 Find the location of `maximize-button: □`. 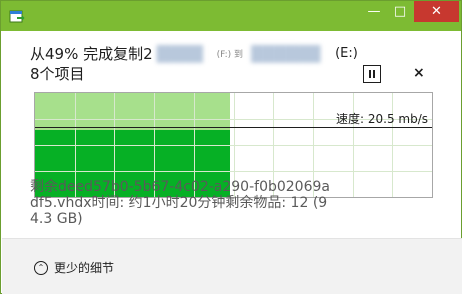

maximize-button: □ is located at coordinates (400, 11).